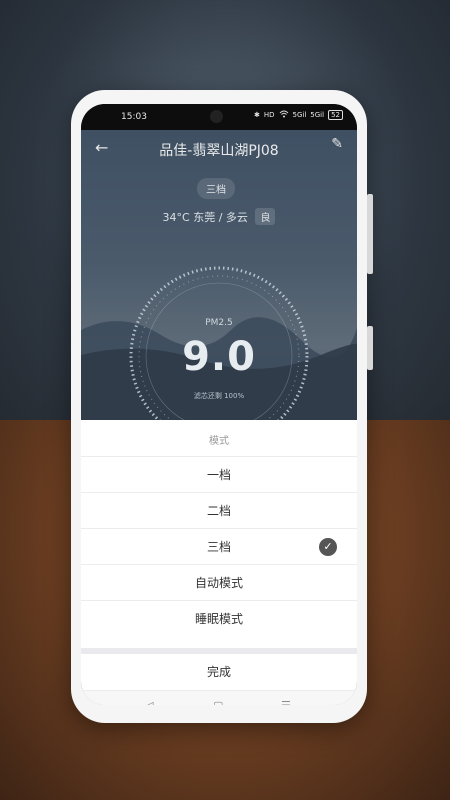  I want to click on status-time: 15:03, so click(134, 117).